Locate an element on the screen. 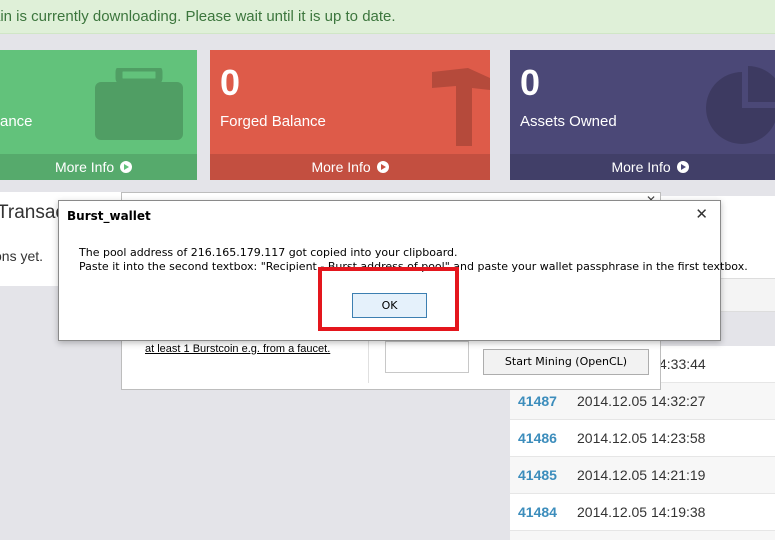  table-row: 41485 2014.12.05 14:21:19 is located at coordinates (642, 475).